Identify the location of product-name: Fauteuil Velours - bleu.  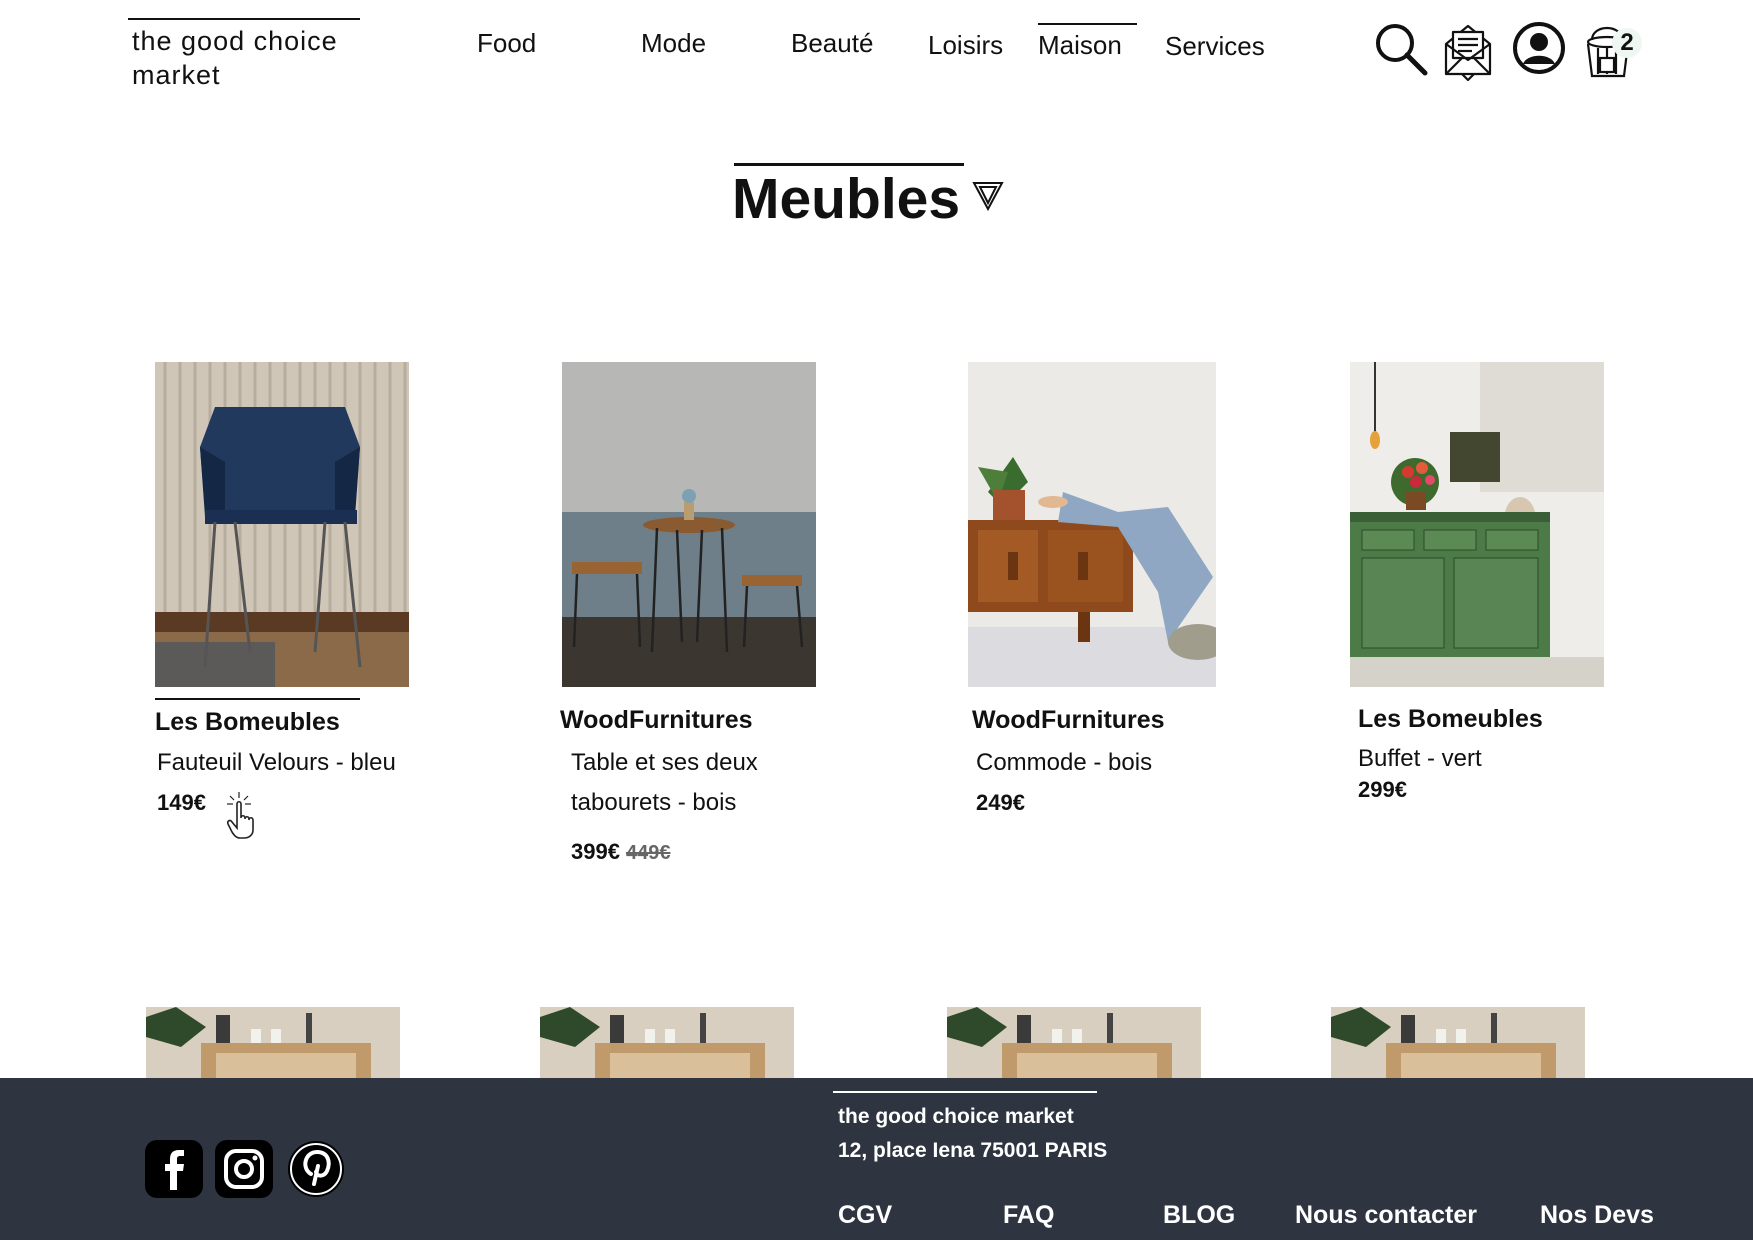
(287, 763).